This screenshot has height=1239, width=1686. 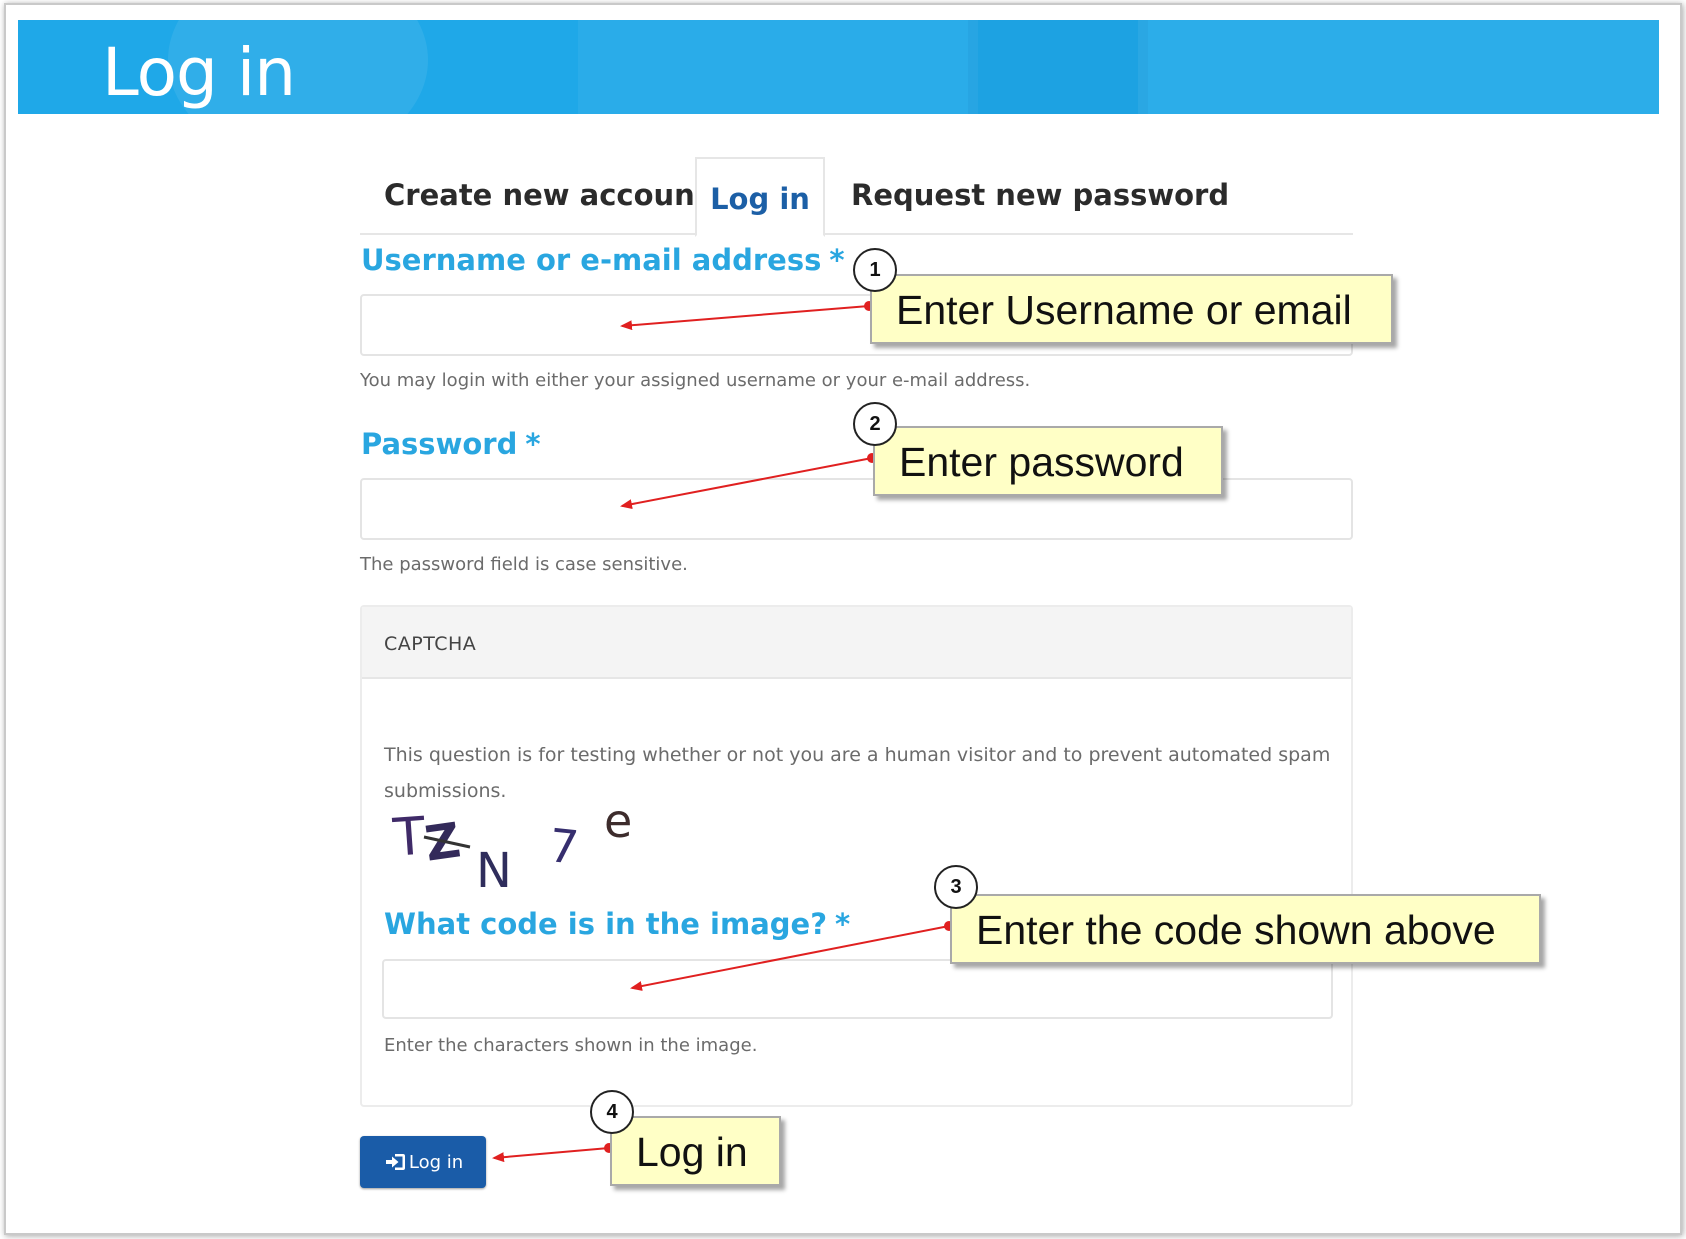 What do you see at coordinates (1041, 462) in the screenshot?
I see `callout-2-text: Enter password` at bounding box center [1041, 462].